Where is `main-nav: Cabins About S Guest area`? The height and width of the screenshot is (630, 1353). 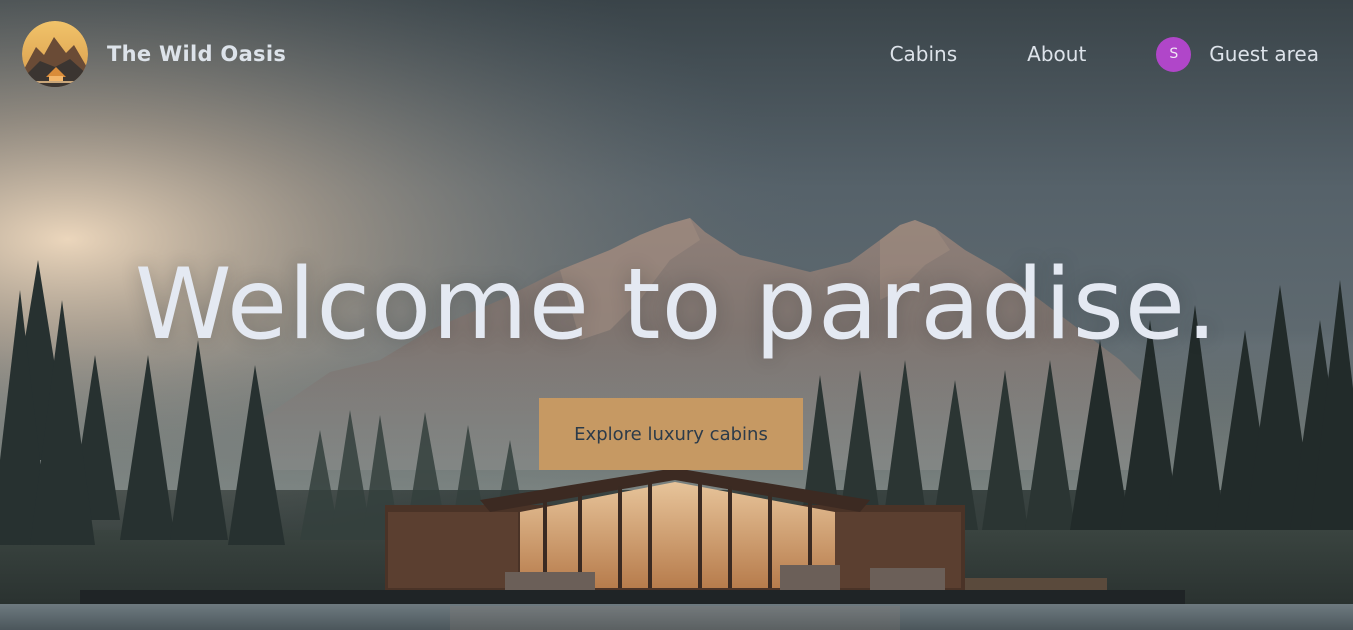 main-nav: Cabins About S Guest area is located at coordinates (1069, 54).